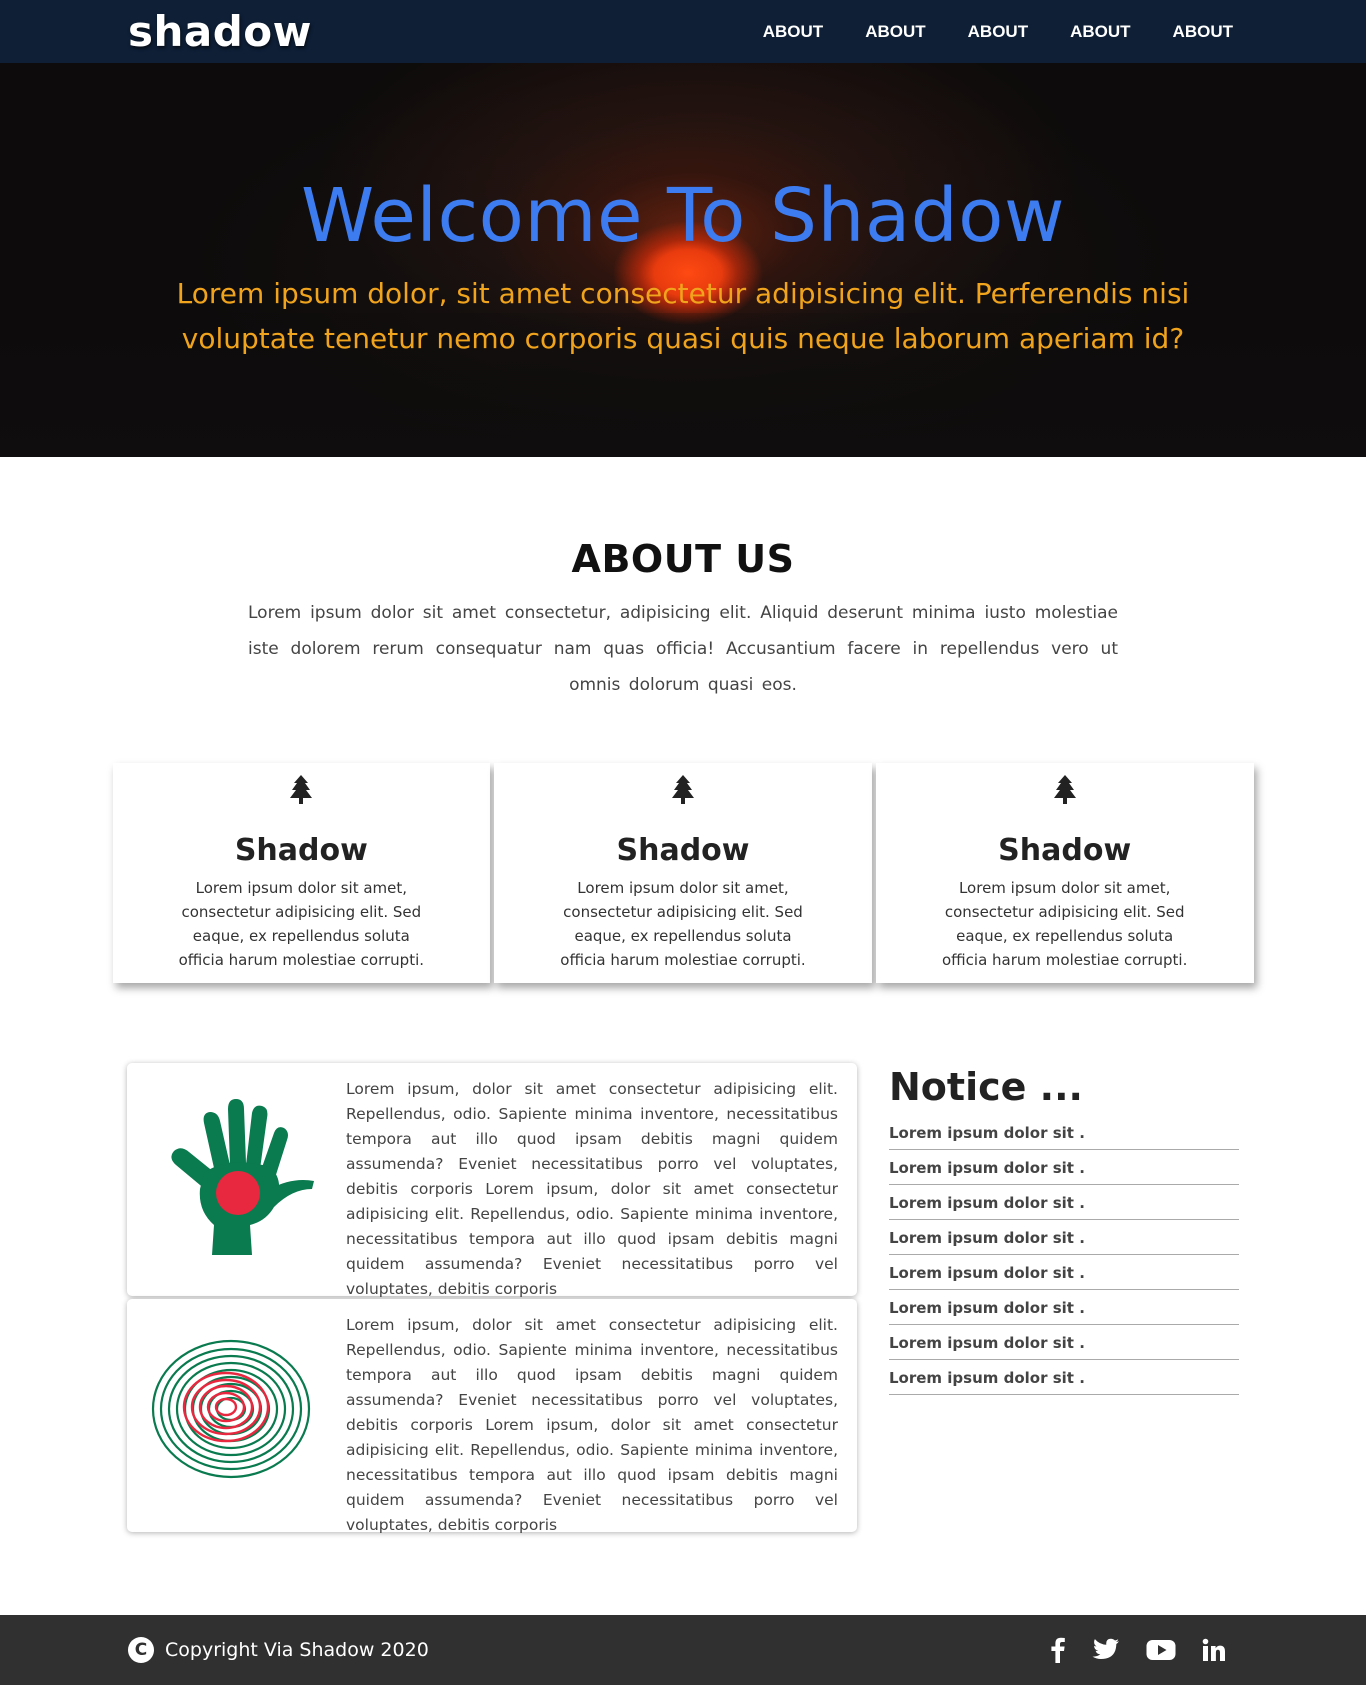  I want to click on copyright: C Copyright Via Shadow 2020, so click(278, 1650).